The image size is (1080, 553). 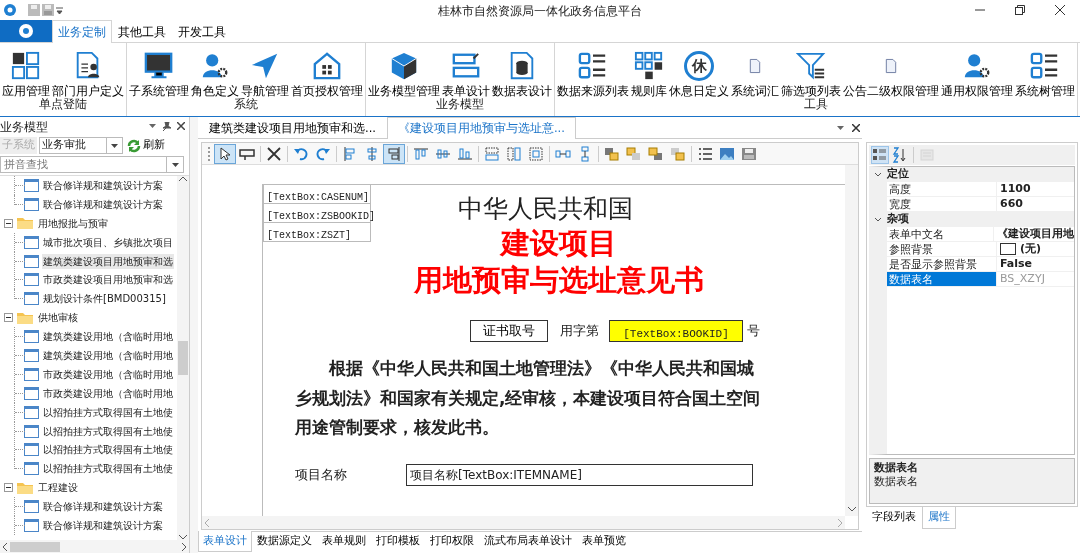 What do you see at coordinates (604, 541) in the screenshot?
I see `editor-tab: 表单预览` at bounding box center [604, 541].